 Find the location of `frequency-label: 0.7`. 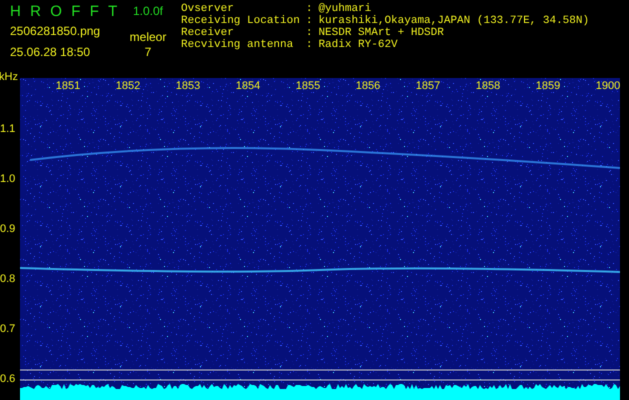

frequency-label: 0.7 is located at coordinates (8, 329).